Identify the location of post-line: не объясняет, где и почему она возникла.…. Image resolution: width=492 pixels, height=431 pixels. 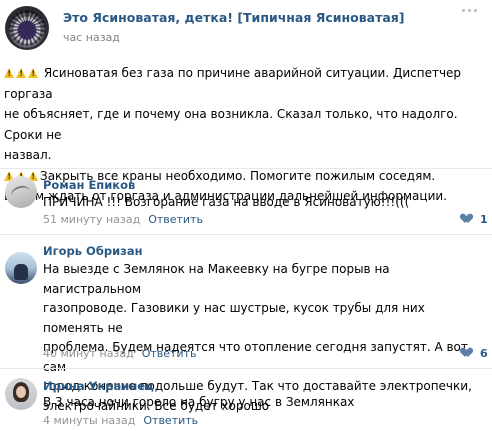
(231, 124).